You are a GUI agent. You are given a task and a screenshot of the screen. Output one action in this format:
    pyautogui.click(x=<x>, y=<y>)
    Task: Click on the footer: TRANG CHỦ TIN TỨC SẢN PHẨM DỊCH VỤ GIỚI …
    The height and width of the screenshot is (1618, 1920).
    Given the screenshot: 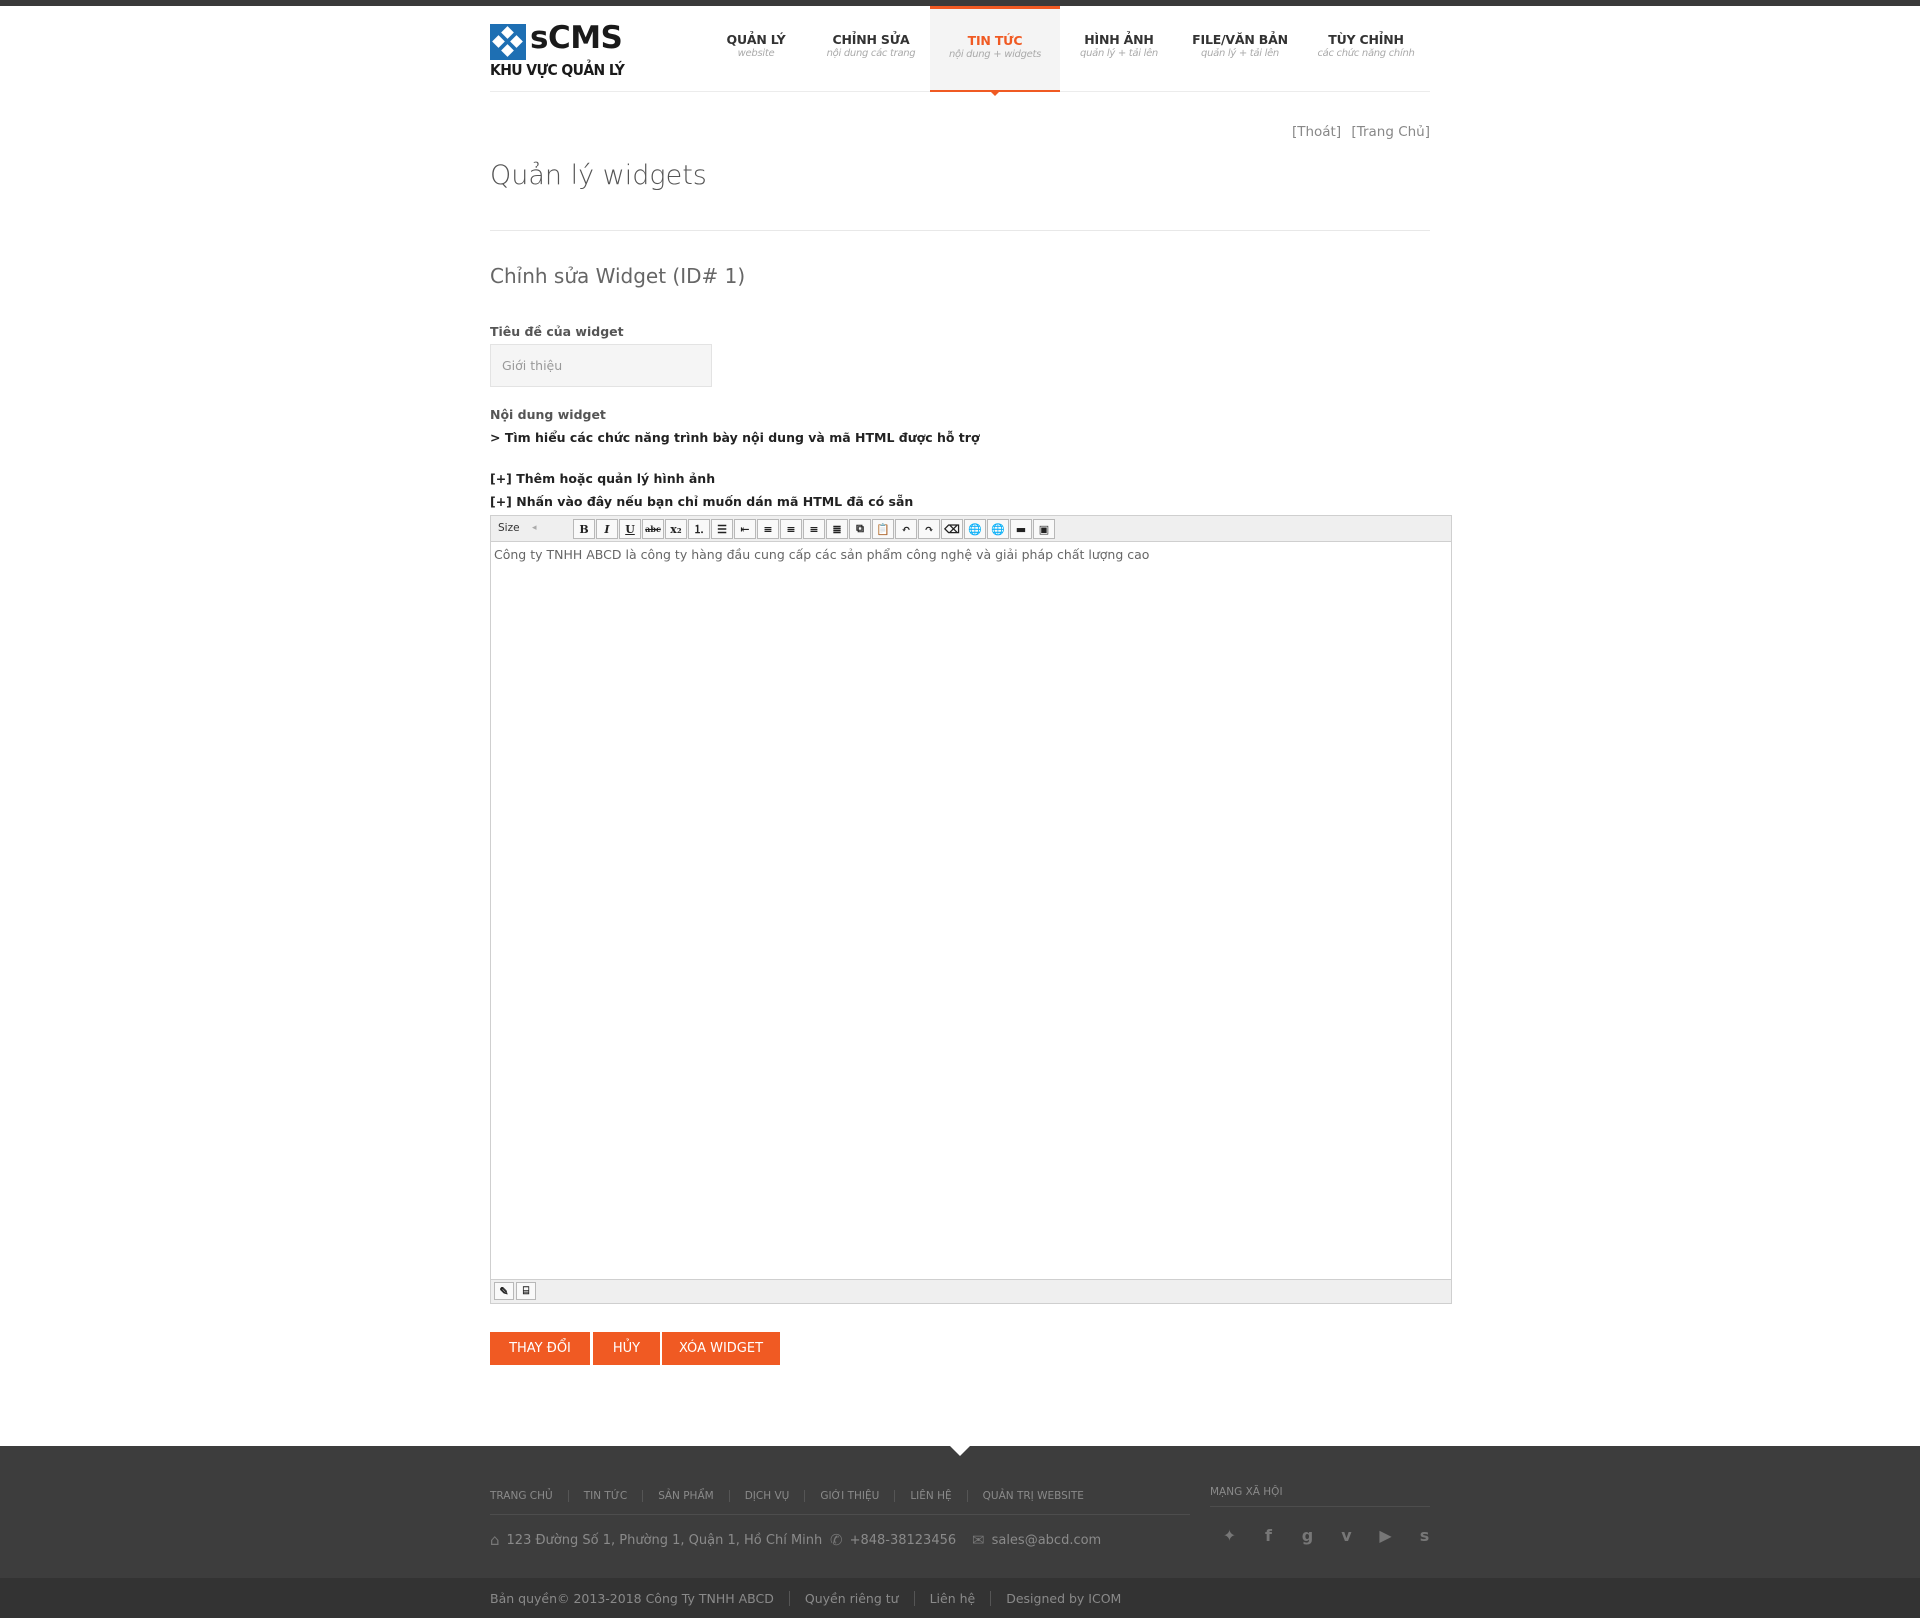 What is the action you would take?
    pyautogui.click(x=960, y=1512)
    